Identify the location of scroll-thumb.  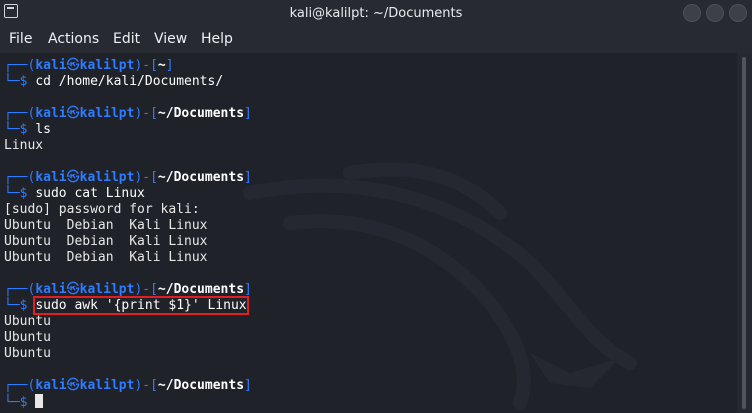
(744, 233).